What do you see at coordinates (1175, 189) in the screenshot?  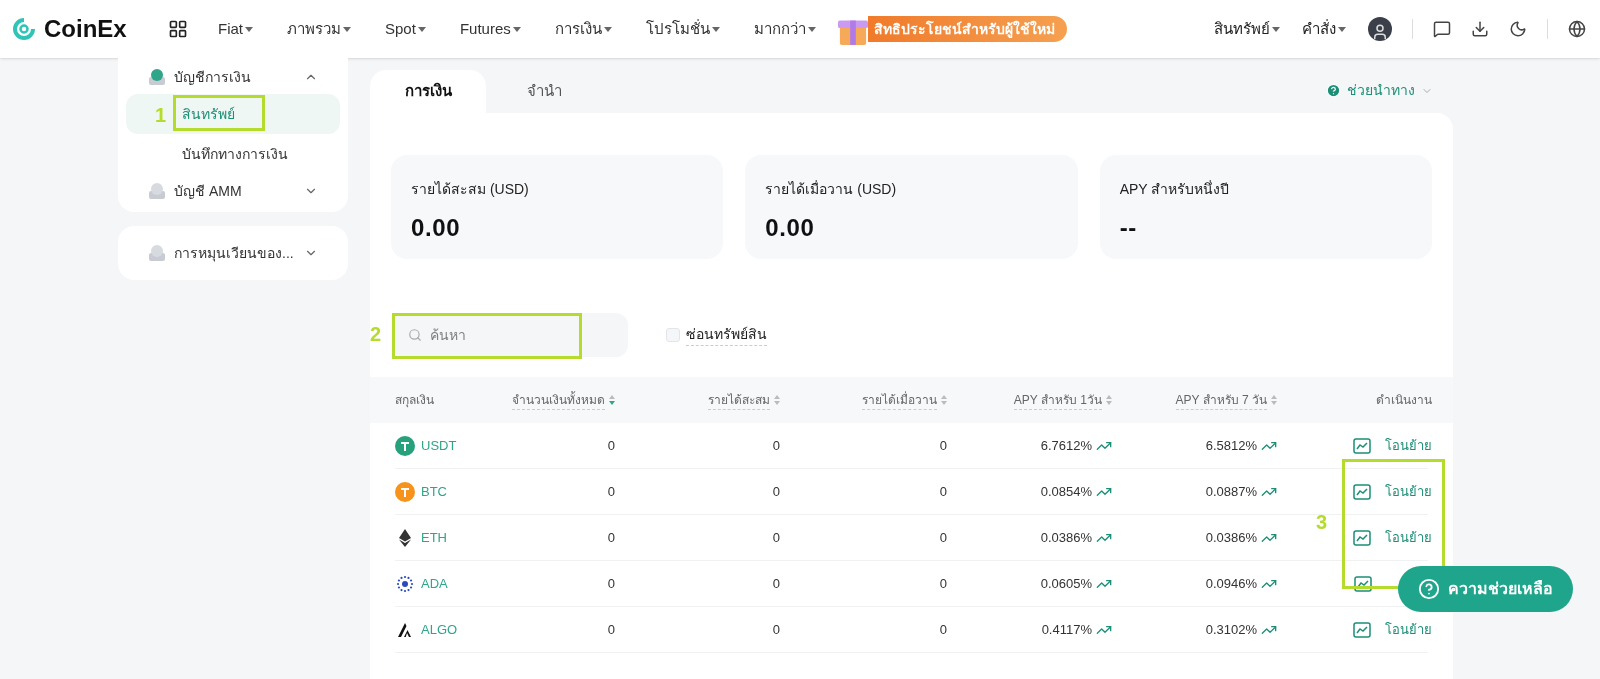 I see `stat-label: APY สำหรับหนึ่งปี` at bounding box center [1175, 189].